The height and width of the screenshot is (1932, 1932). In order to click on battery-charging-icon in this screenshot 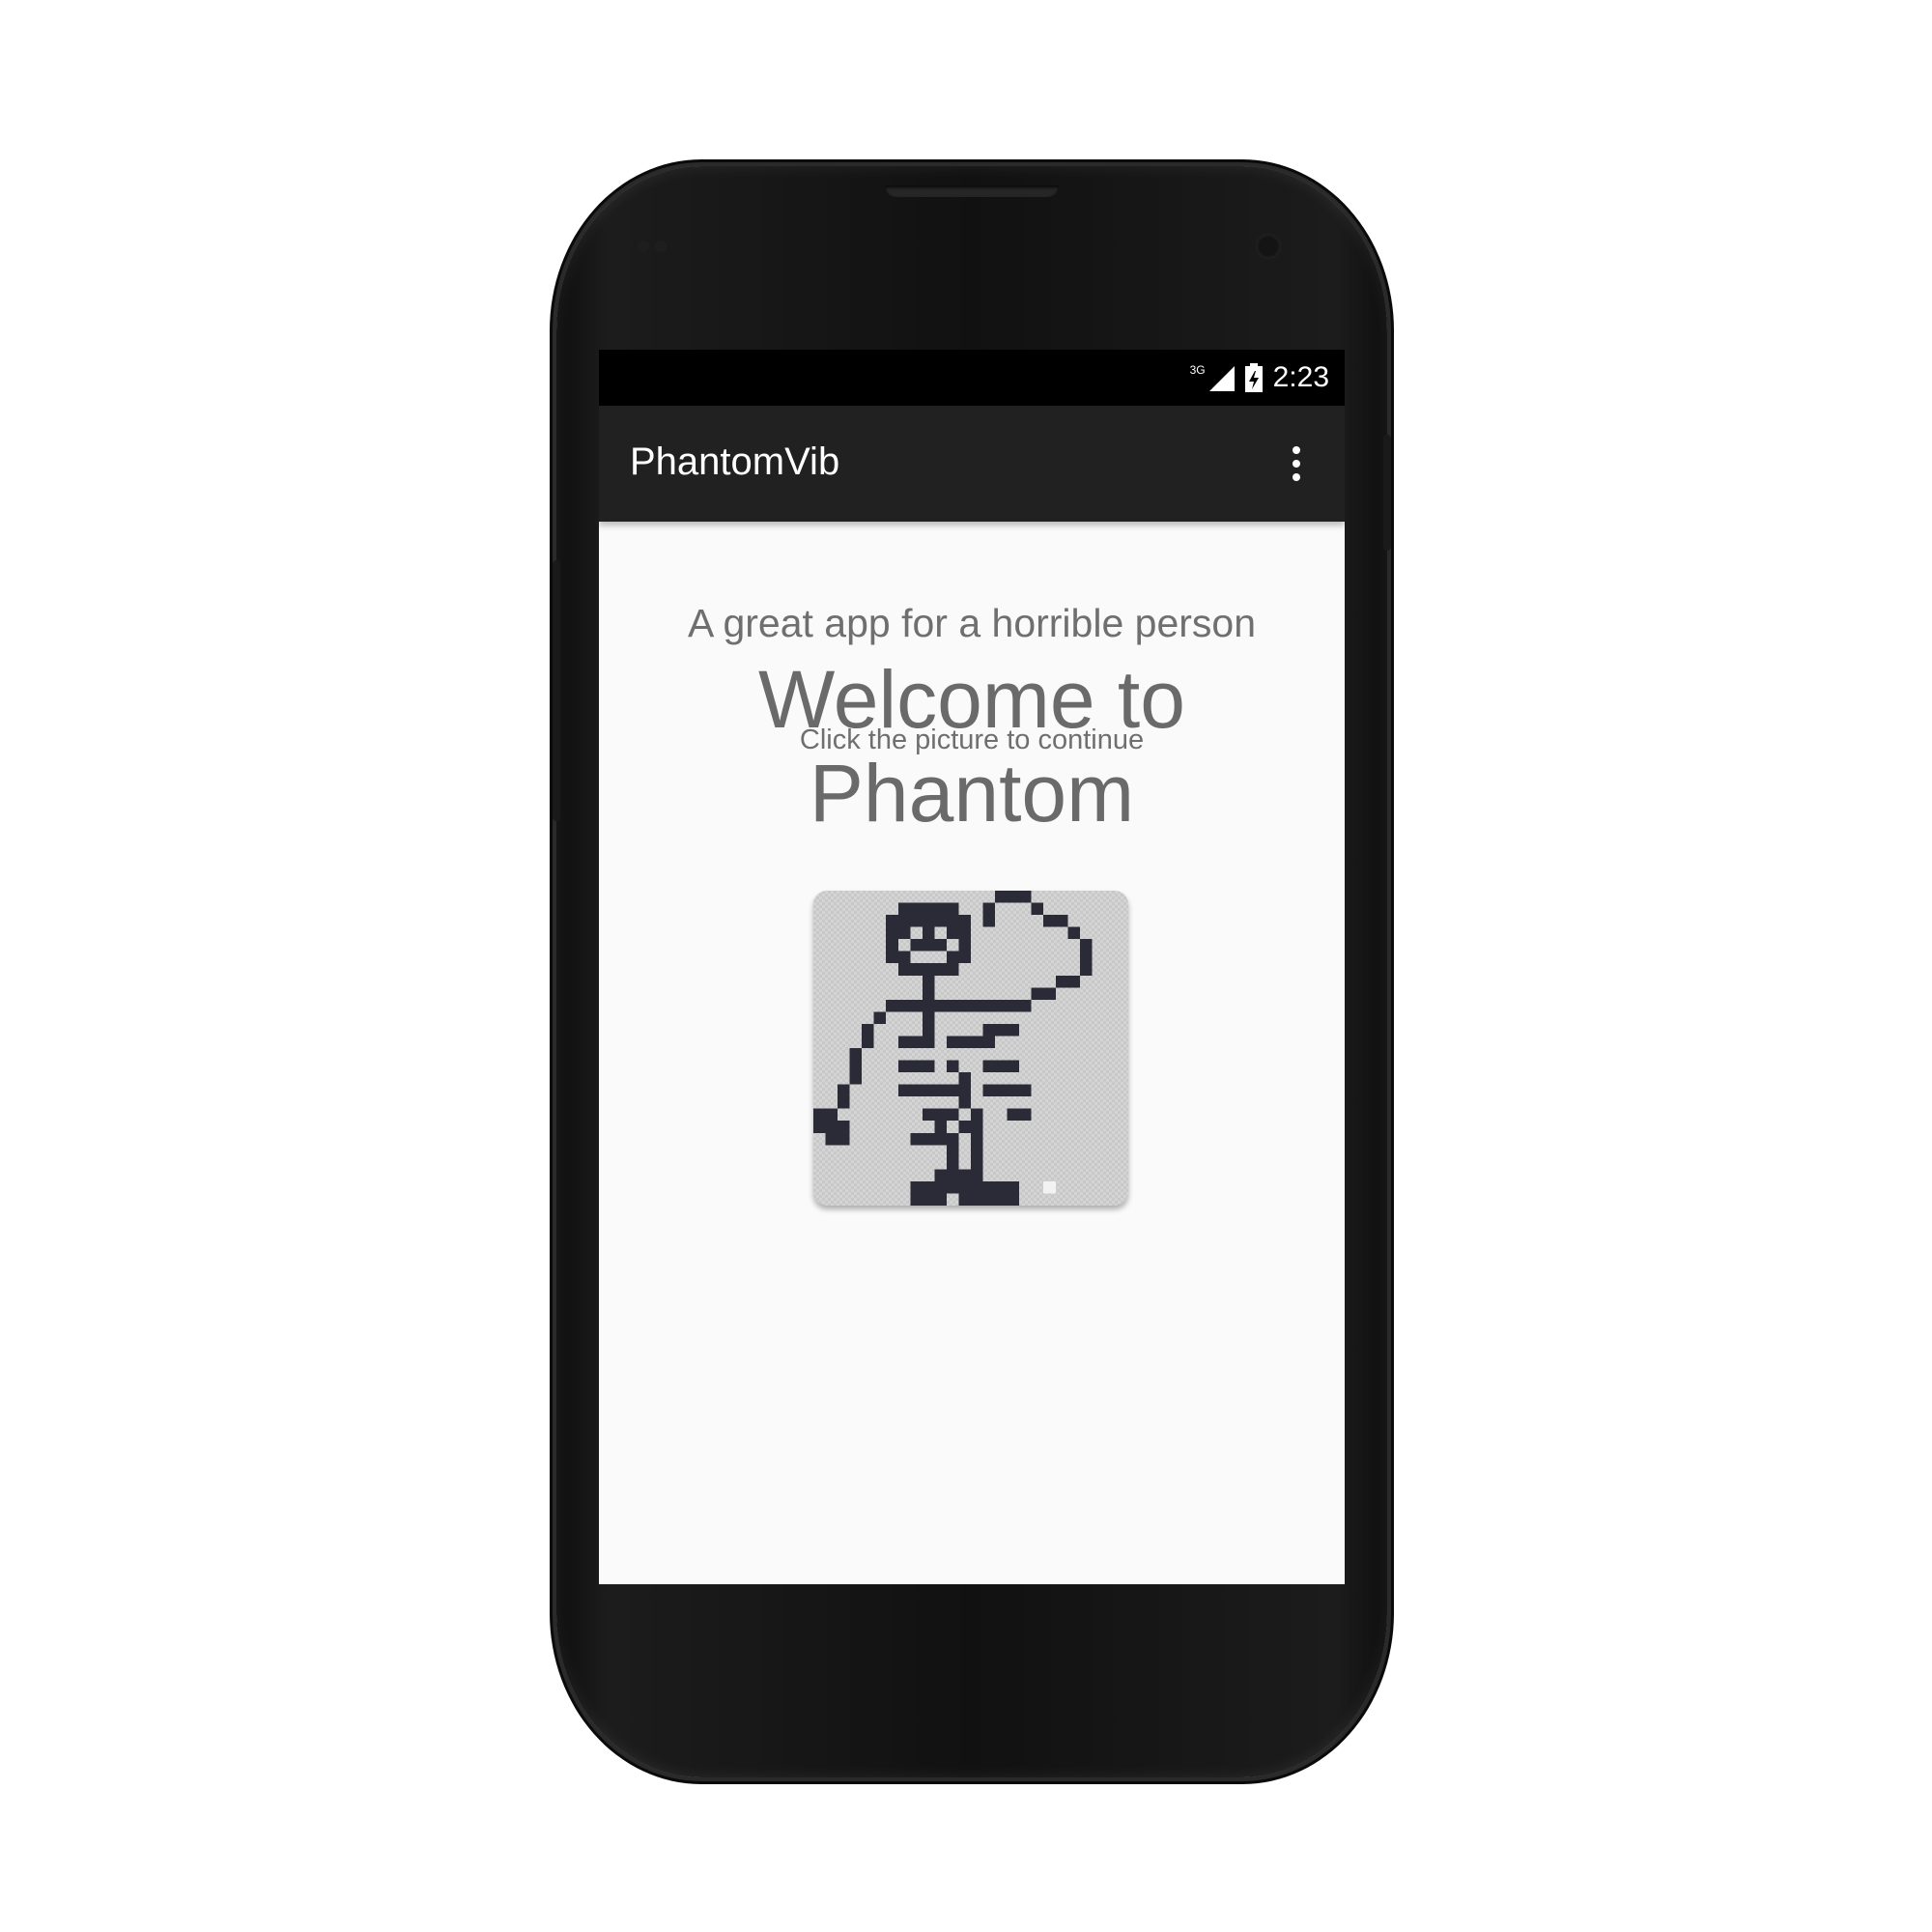, I will do `click(1253, 377)`.